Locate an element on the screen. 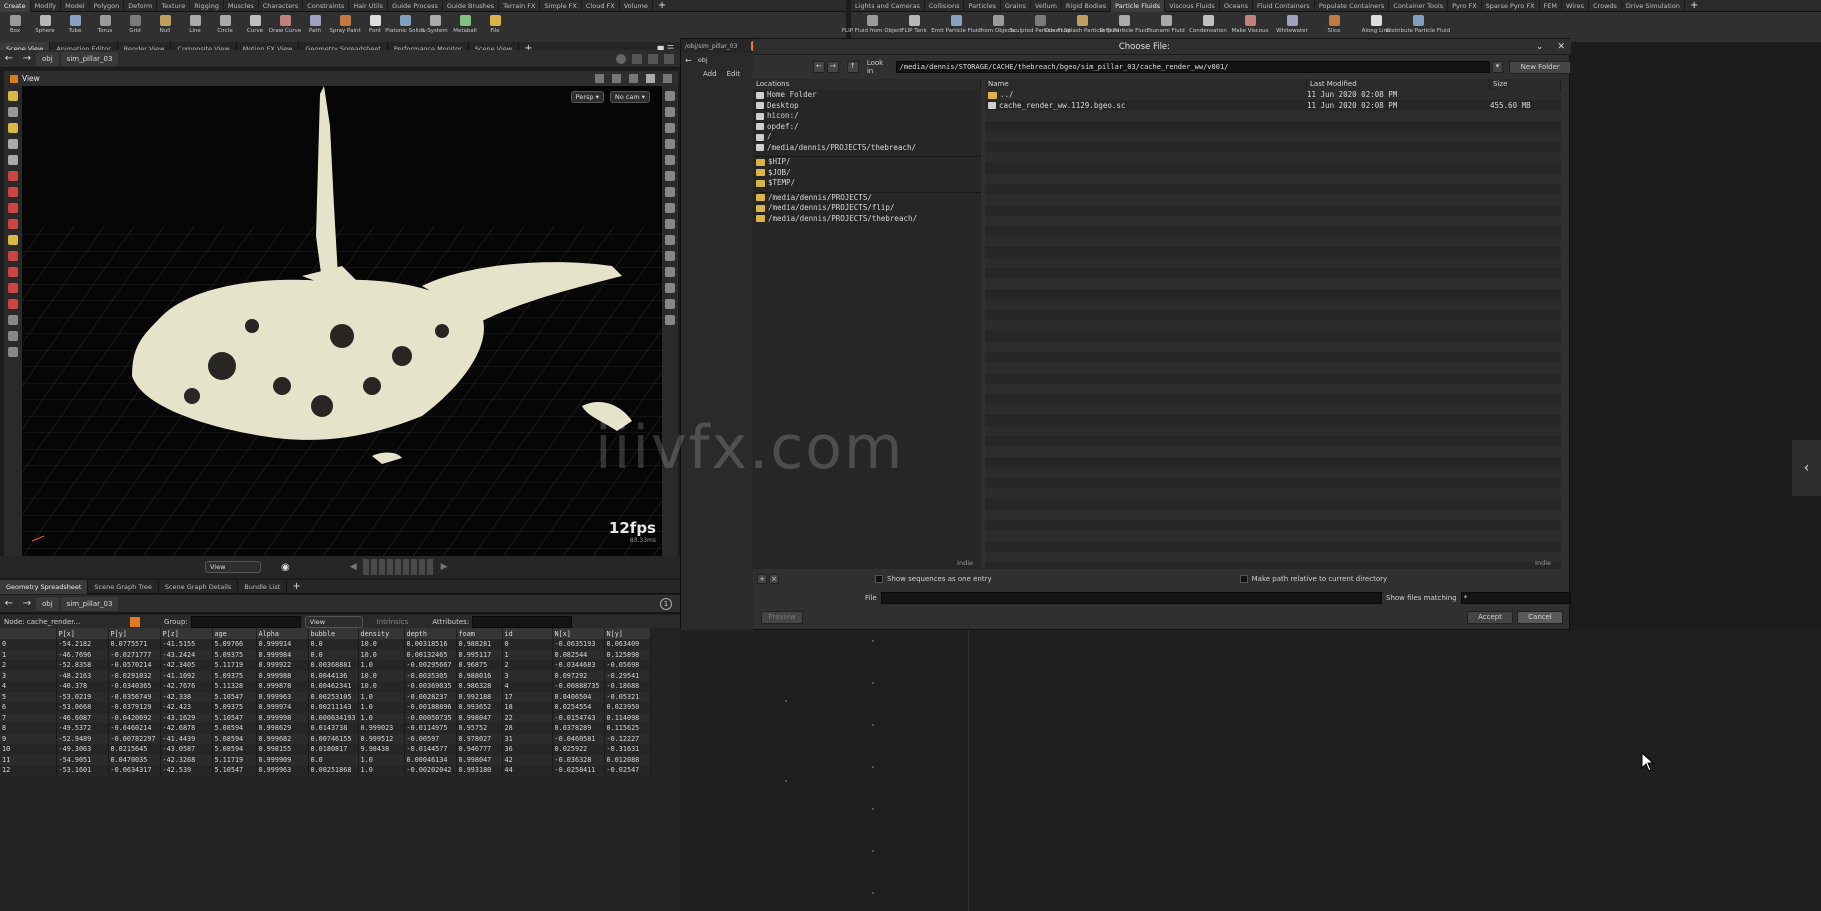  add-location-button: + is located at coordinates (762, 579).